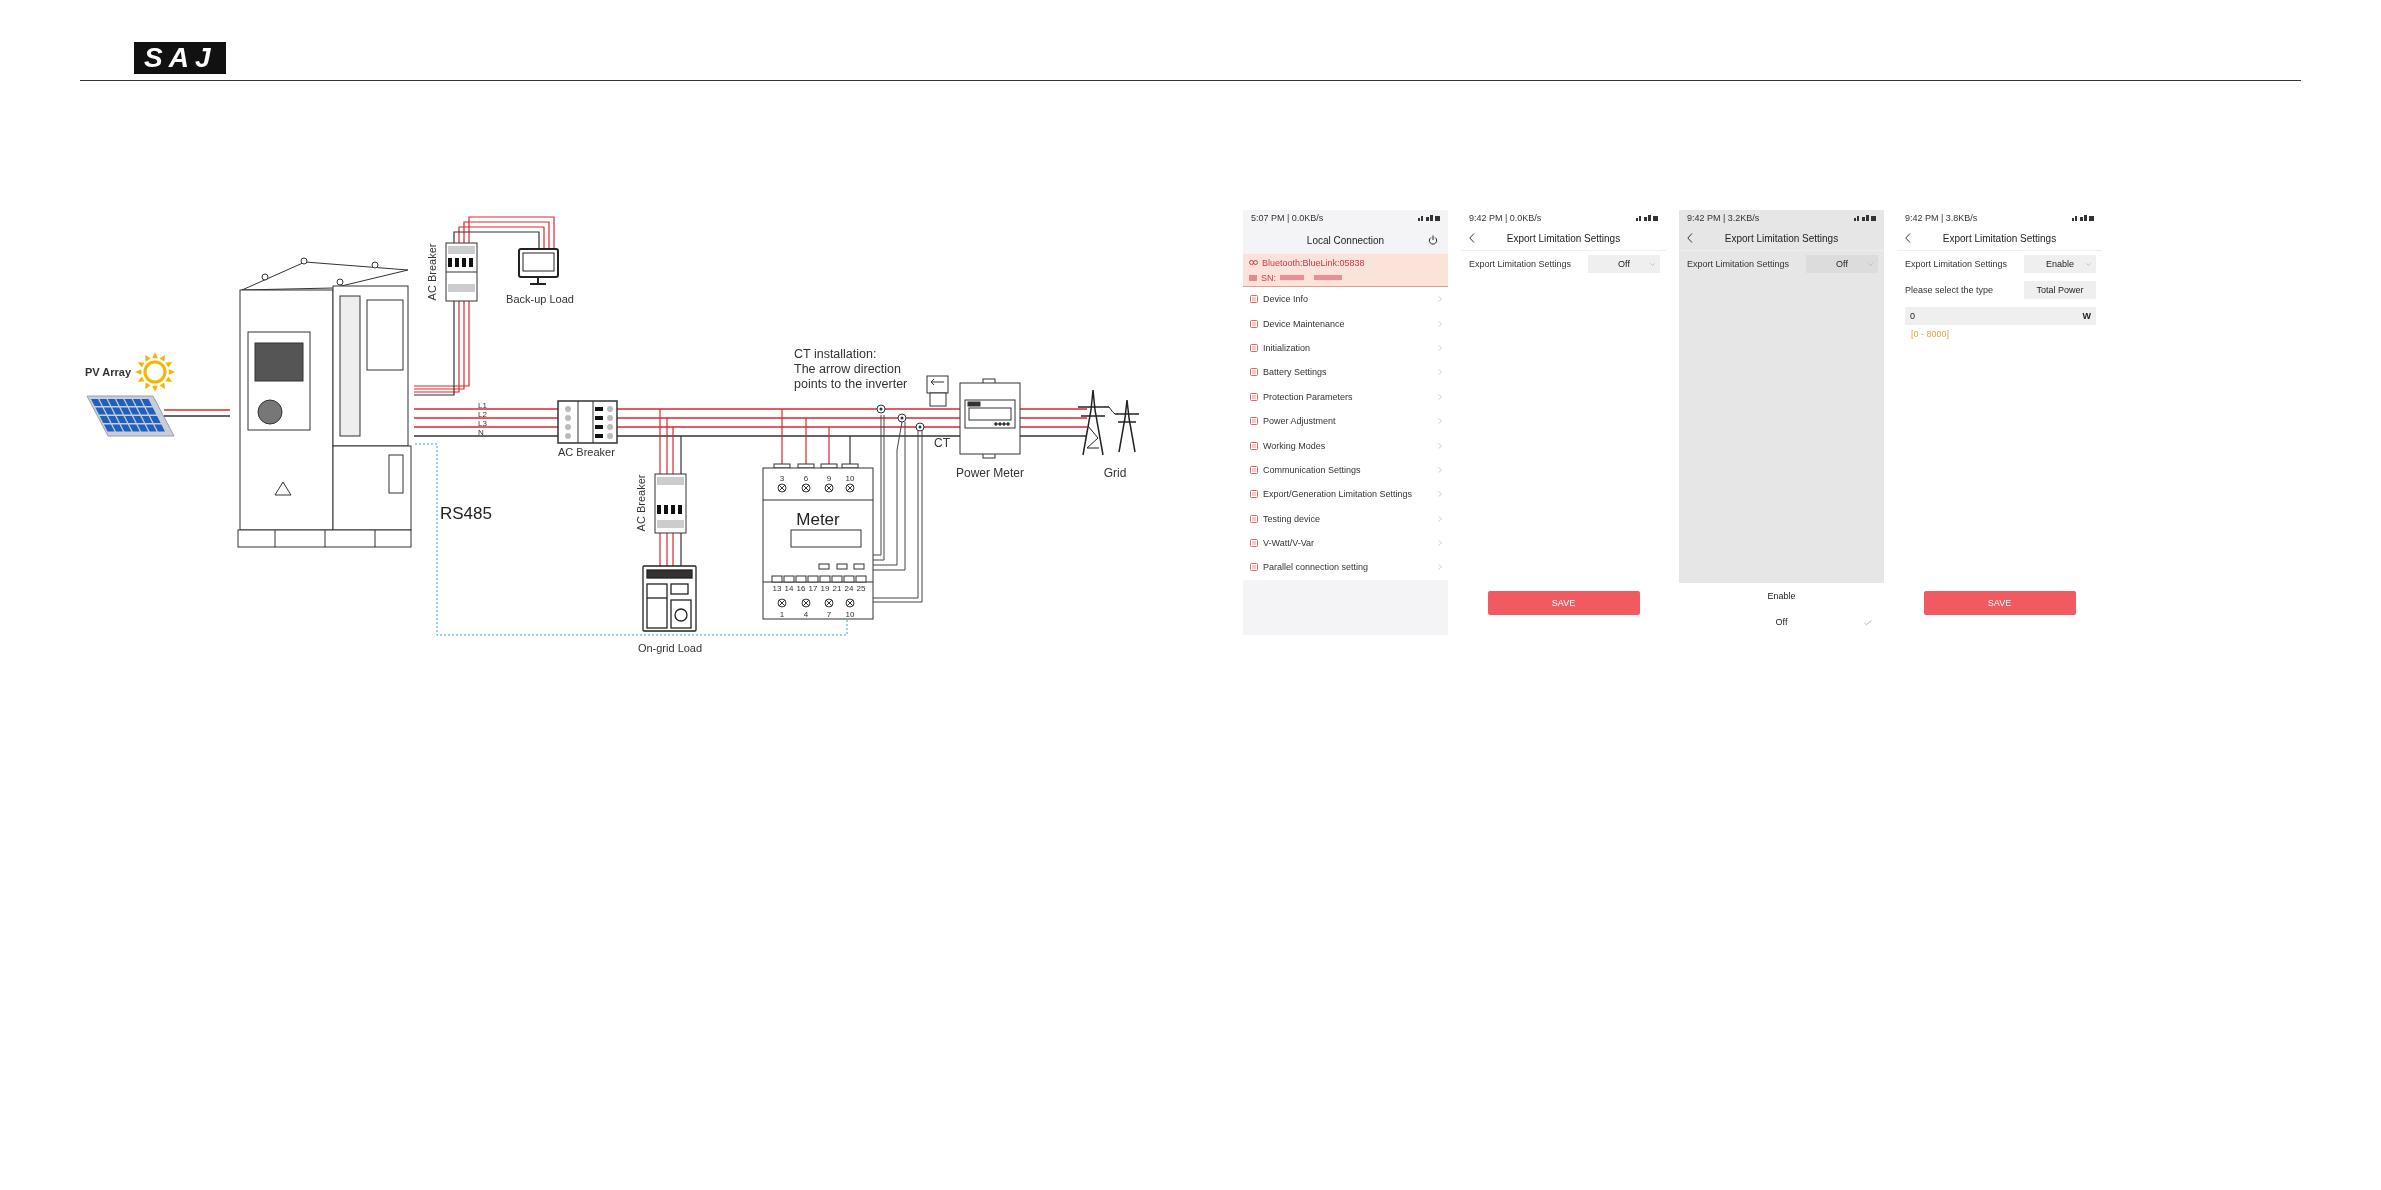 Image resolution: width=2381 pixels, height=1190 pixels. What do you see at coordinates (837, 588) in the screenshot?
I see `terminal-number: 21` at bounding box center [837, 588].